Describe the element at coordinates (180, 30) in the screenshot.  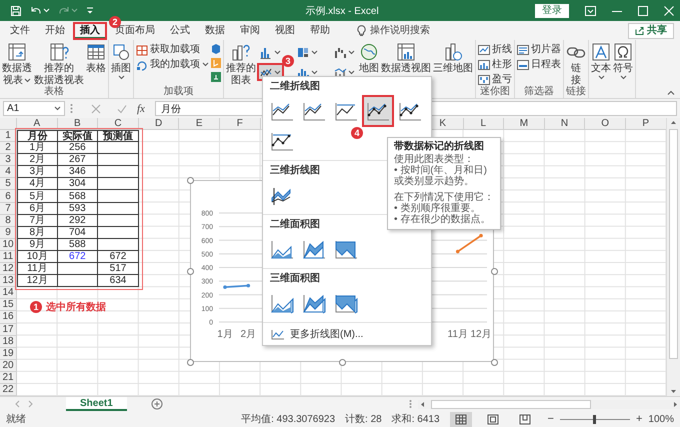
I see `ribbon-tab: 公式` at that location.